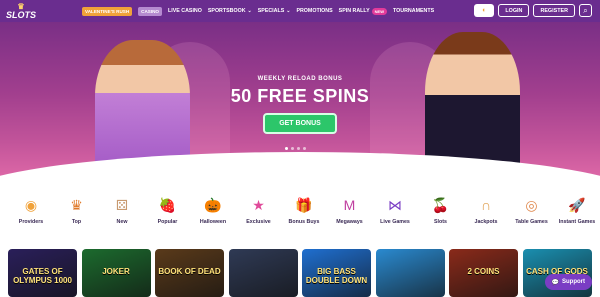 This screenshot has height=297, width=600. I want to click on nav-sportsbook: SPORTSBOOK ⌄, so click(230, 11).